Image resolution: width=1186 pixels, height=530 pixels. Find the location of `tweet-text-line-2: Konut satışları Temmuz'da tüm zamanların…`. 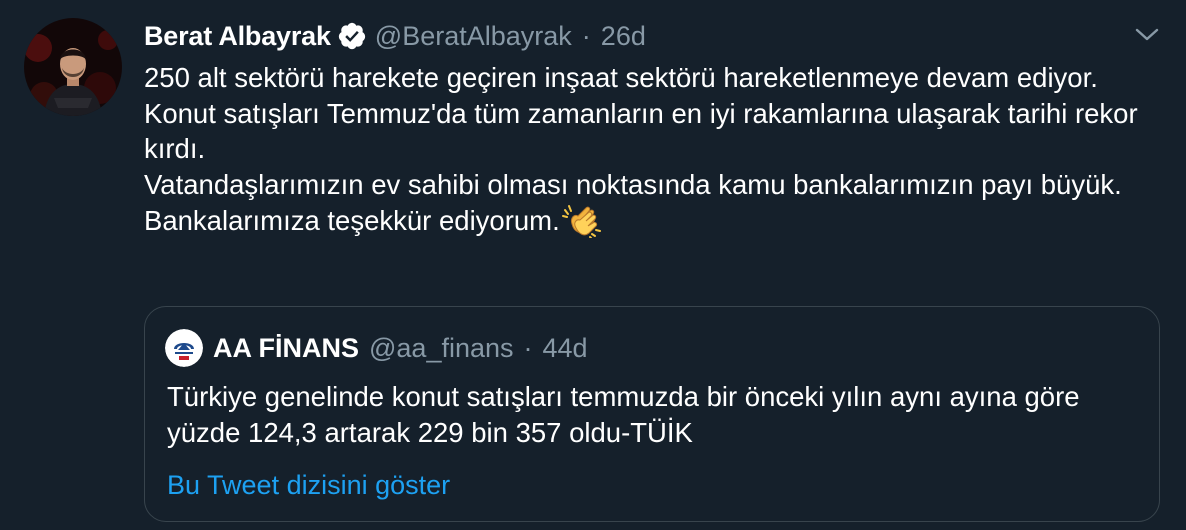

tweet-text-line-2: Konut satışları Temmuz'da tüm zamanların… is located at coordinates (641, 131).